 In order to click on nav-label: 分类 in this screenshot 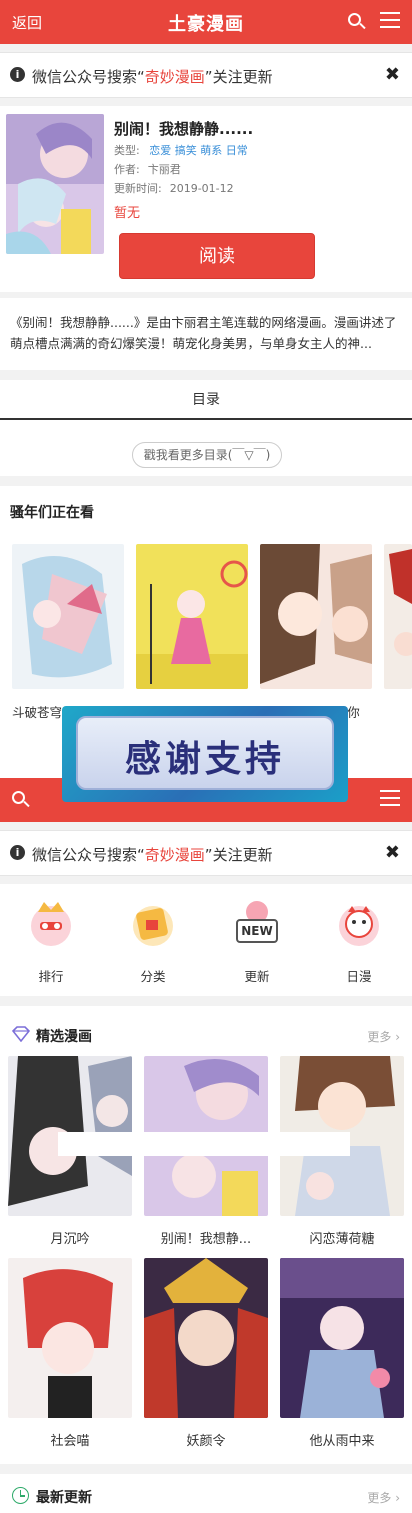, I will do `click(153, 975)`.